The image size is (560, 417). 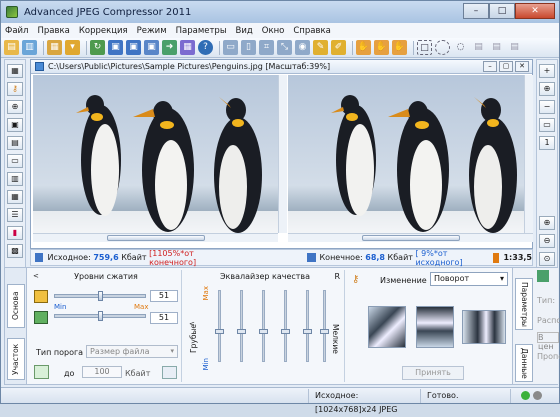 What do you see at coordinates (16, 31) in the screenshot?
I see `menu-file: Файл` at bounding box center [16, 31].